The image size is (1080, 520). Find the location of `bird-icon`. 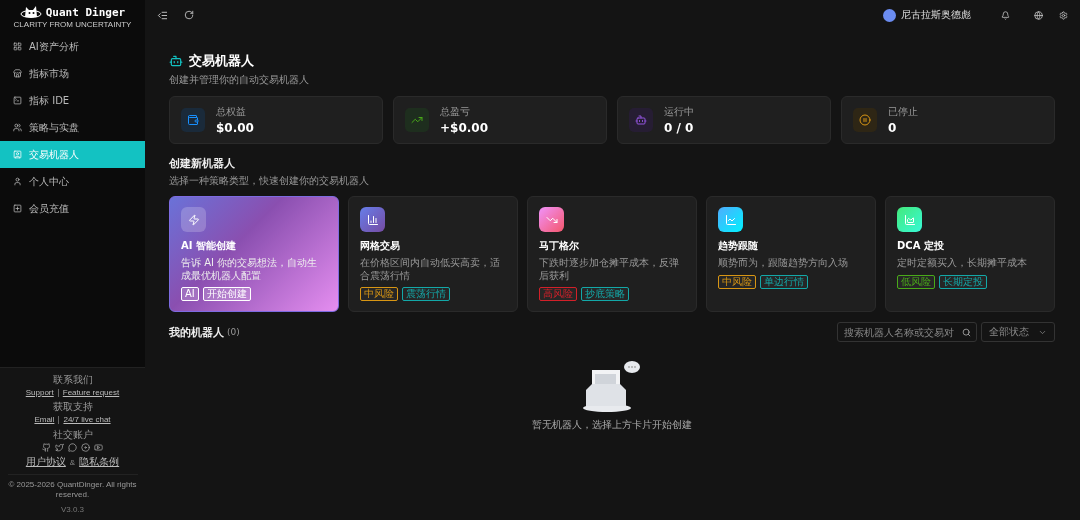

bird-icon is located at coordinates (59, 447).